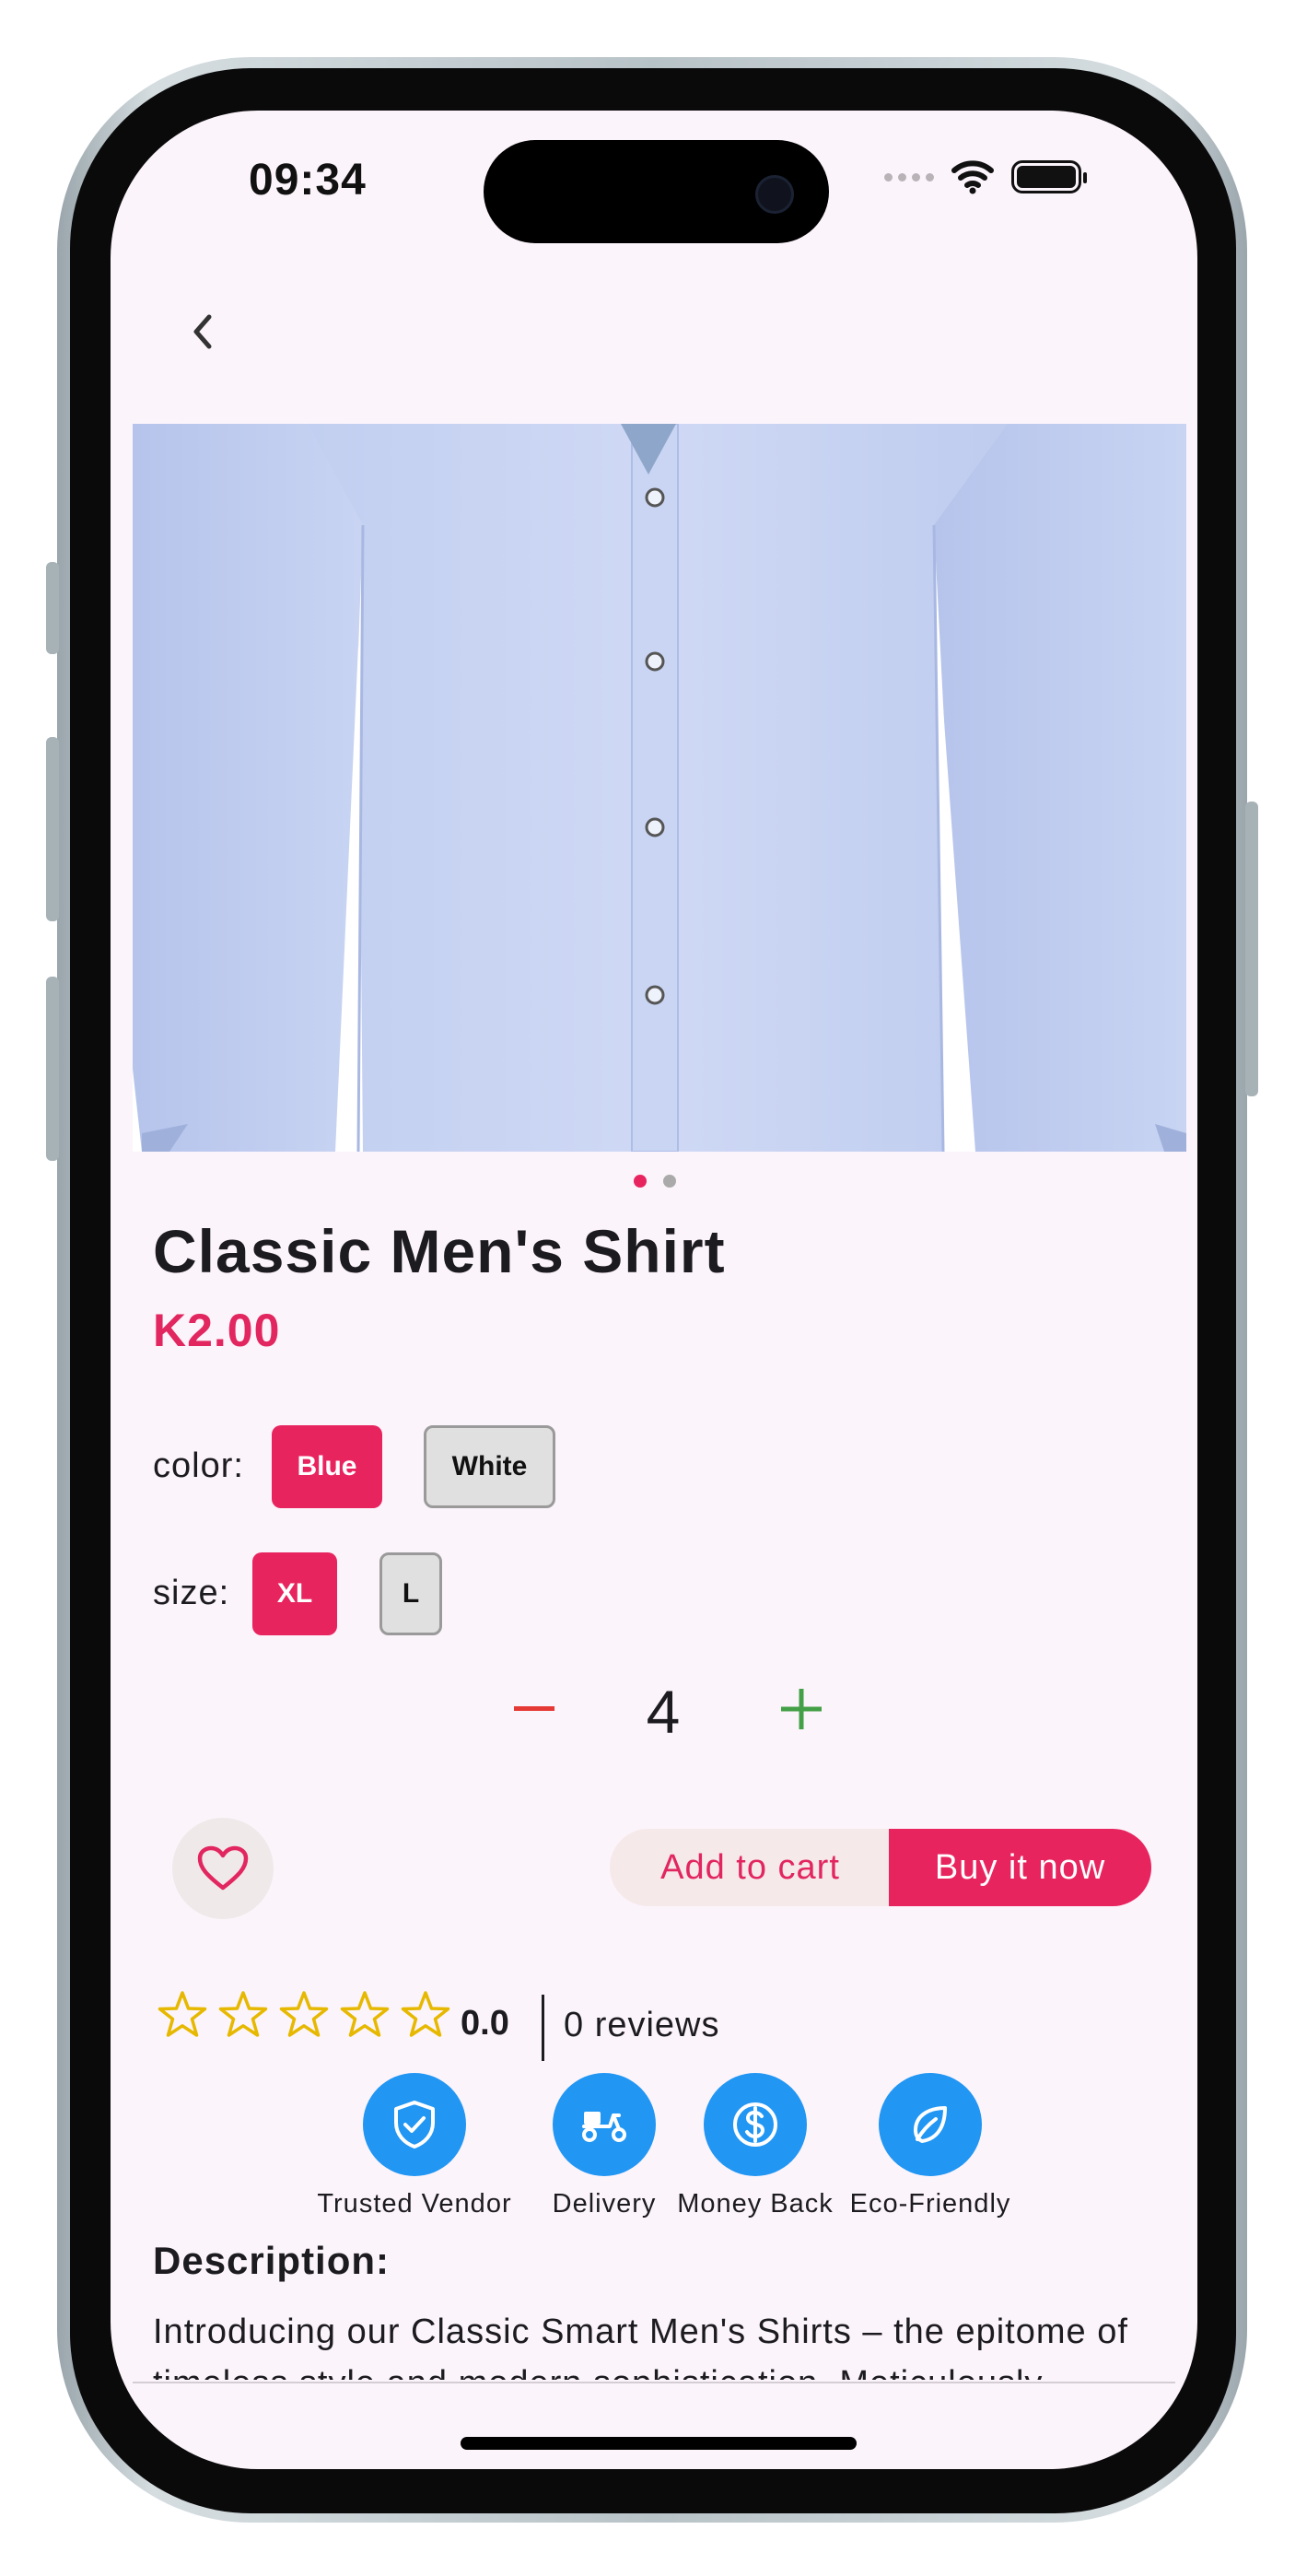  I want to click on color-option-white: White, so click(490, 1466).